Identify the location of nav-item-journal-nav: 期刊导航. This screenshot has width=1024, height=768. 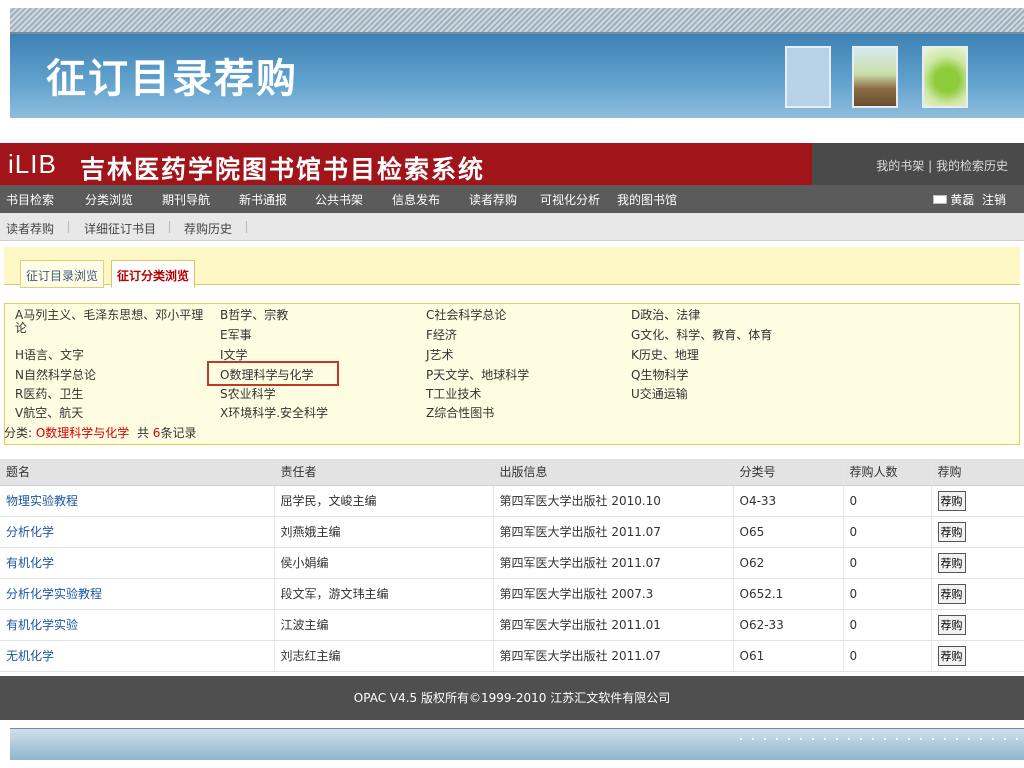
(186, 199).